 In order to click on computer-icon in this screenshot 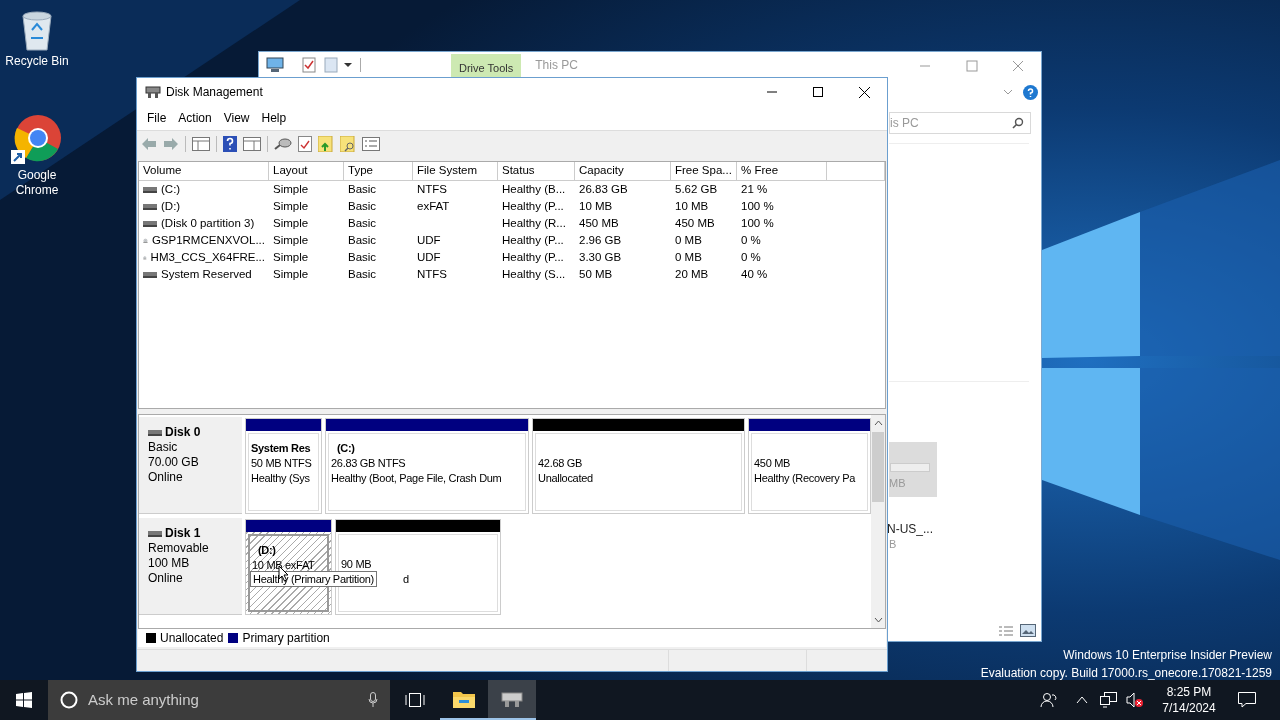, I will do `click(275, 65)`.